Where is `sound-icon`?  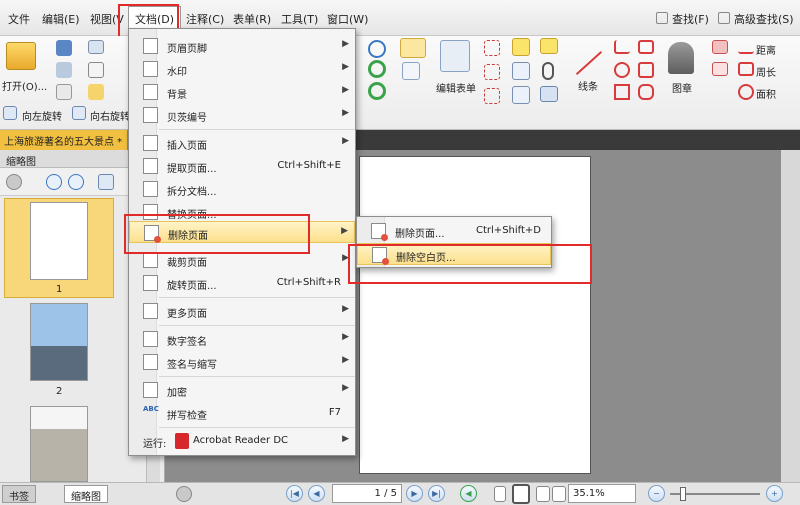 sound-icon is located at coordinates (549, 94).